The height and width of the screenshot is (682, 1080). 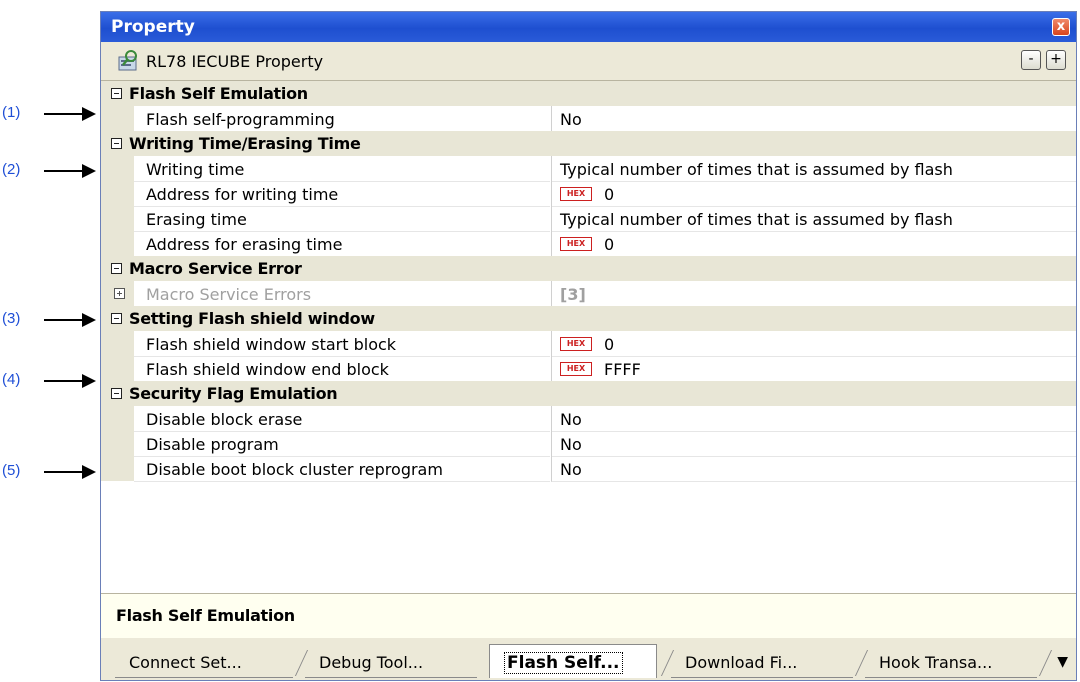 I want to click on property-value: HEX FFFF, so click(x=813, y=369).